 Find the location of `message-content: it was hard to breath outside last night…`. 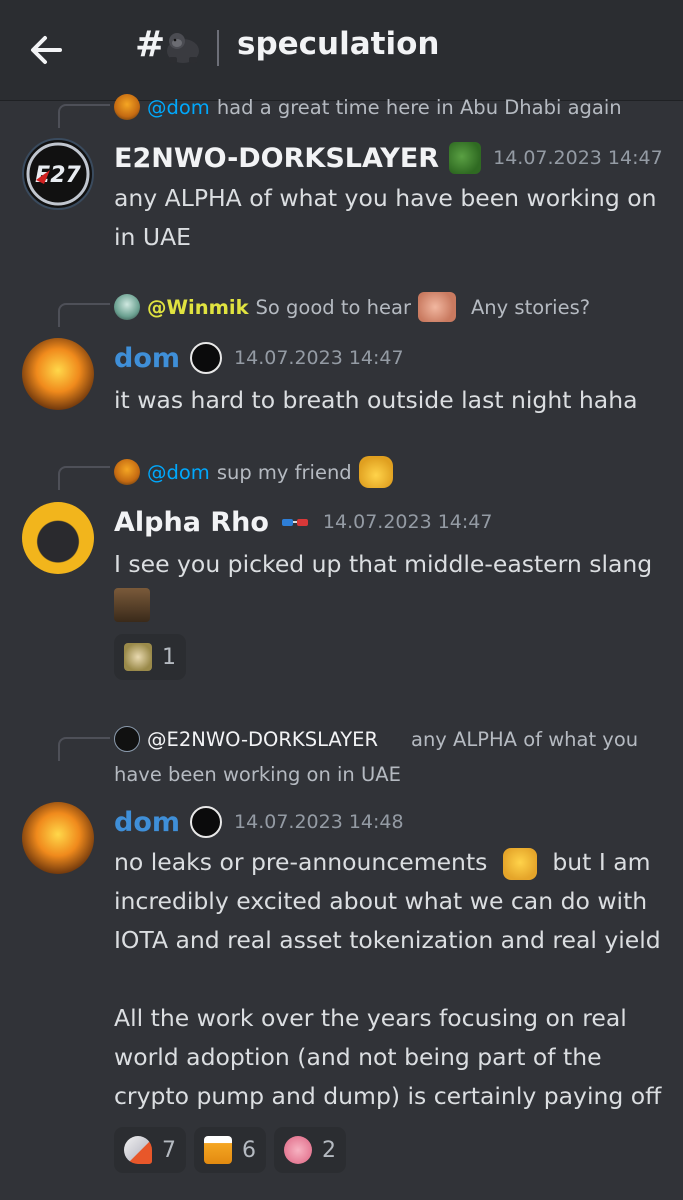

message-content: it was hard to breath outside last night… is located at coordinates (376, 400).